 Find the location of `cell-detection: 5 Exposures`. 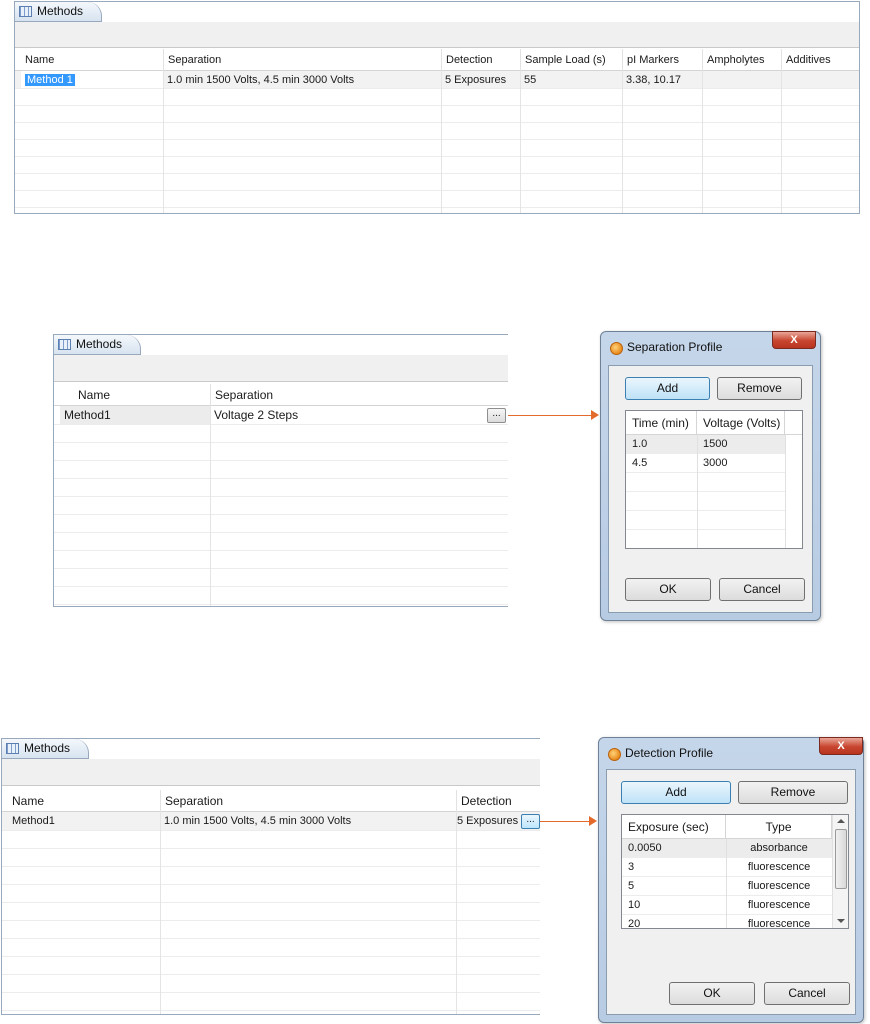

cell-detection: 5 Exposures is located at coordinates (480, 79).